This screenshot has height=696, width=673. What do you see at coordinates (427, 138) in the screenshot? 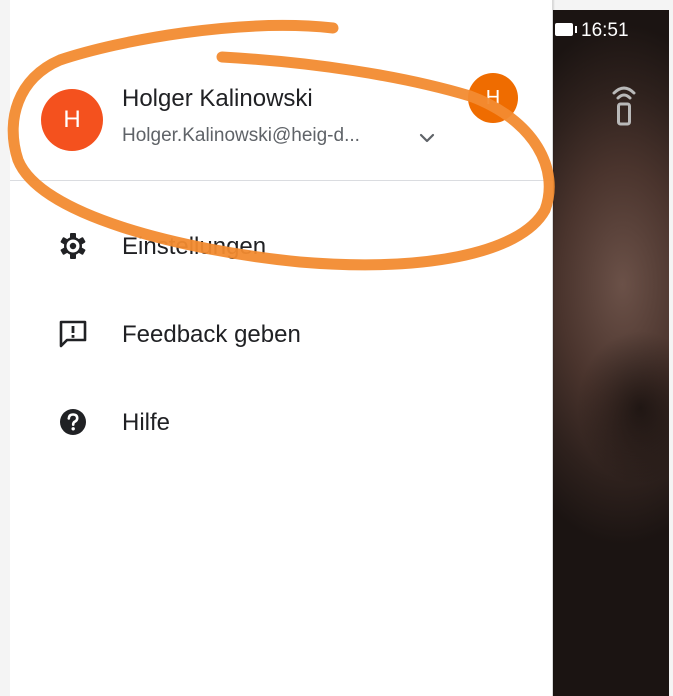
I see `chevron-down-icon` at bounding box center [427, 138].